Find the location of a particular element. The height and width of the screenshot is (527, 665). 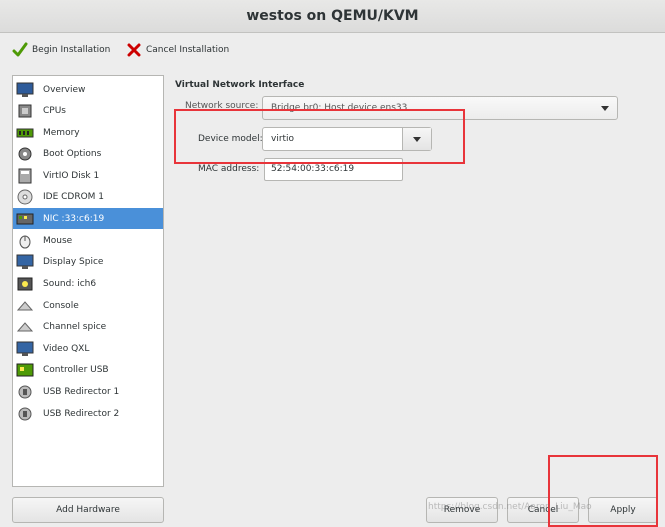

sidebar-item-label: Display Spice is located at coordinates (73, 261).